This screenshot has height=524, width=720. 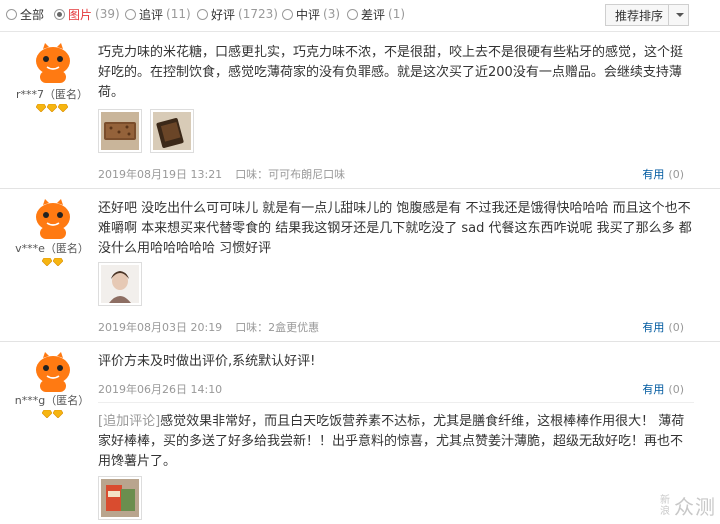 I want to click on watermark: 新 浪 众测, so click(x=688, y=505).